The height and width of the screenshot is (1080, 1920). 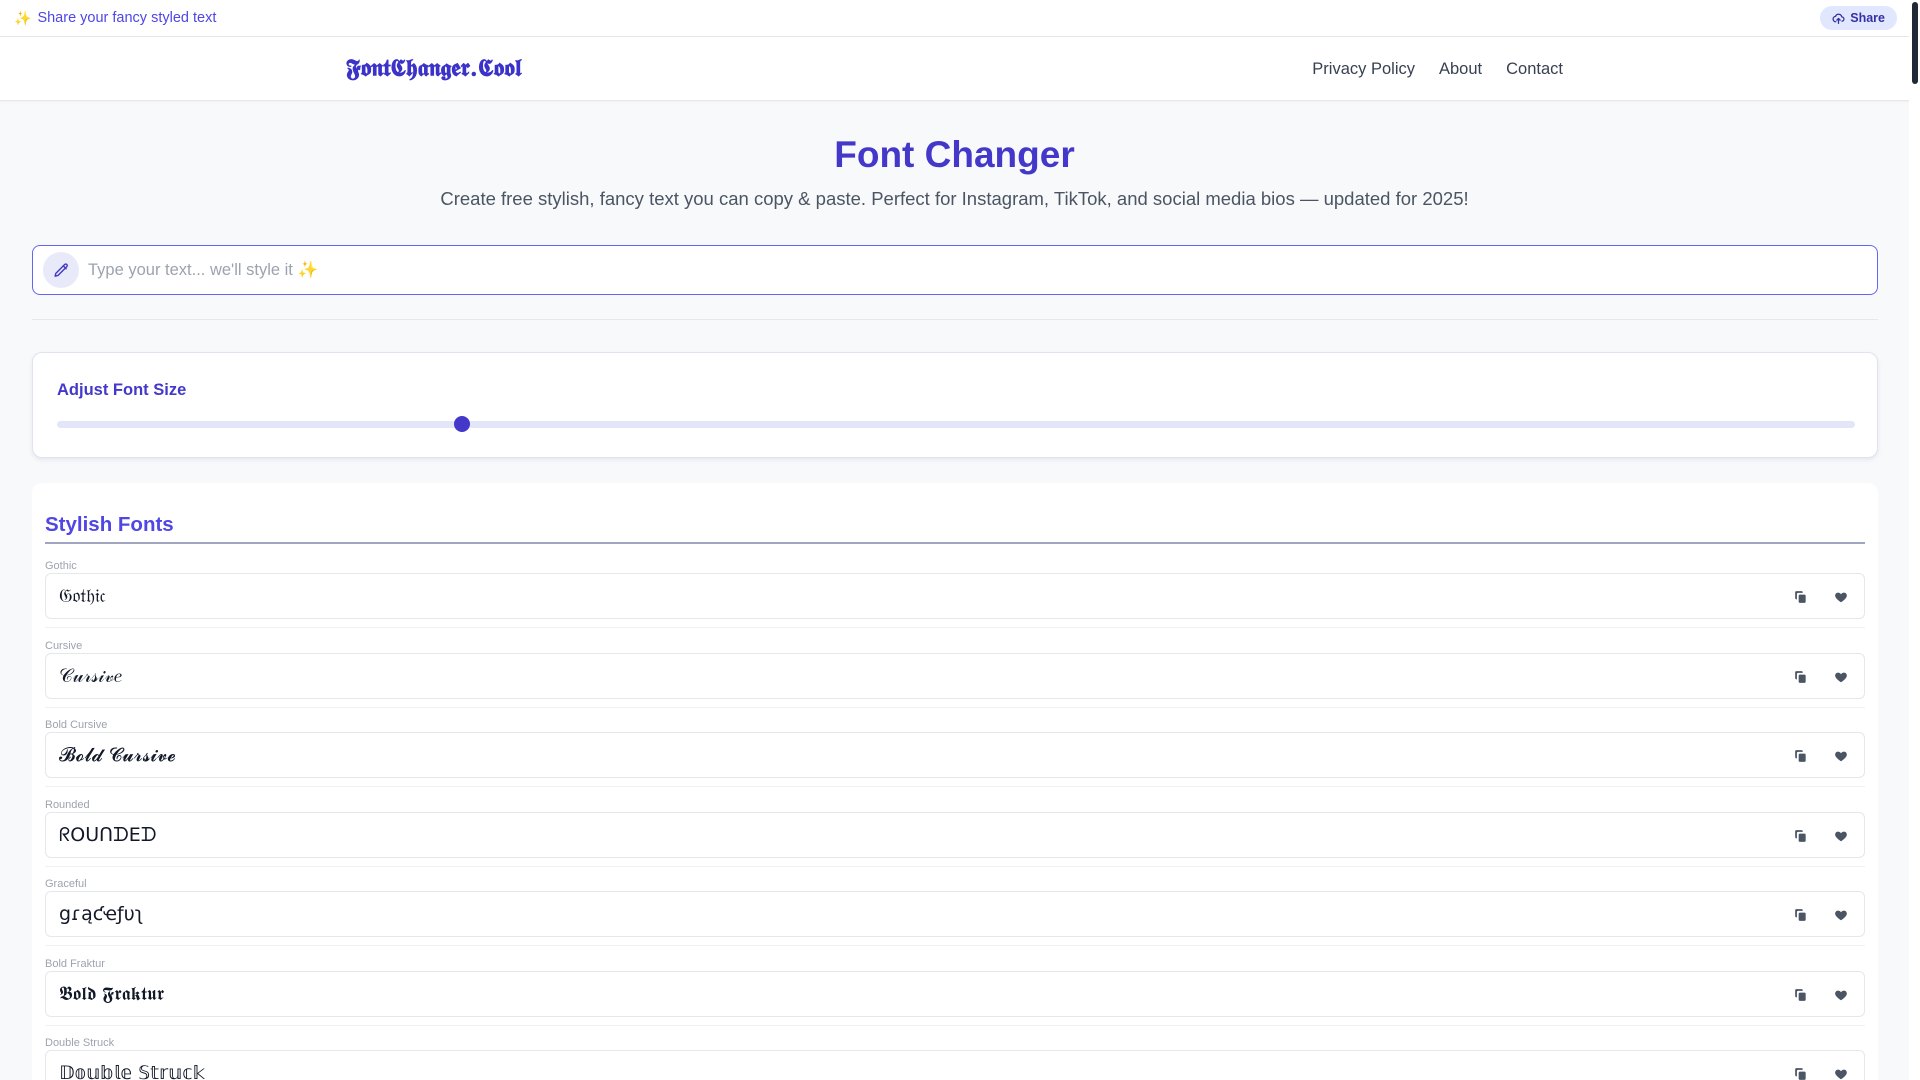 What do you see at coordinates (954, 154) in the screenshot?
I see `page-title: Font Changer` at bounding box center [954, 154].